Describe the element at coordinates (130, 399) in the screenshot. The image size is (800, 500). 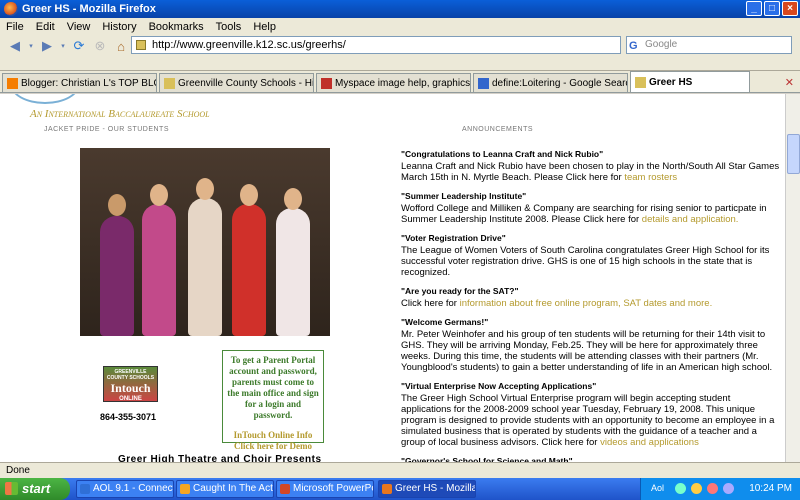
I see `intouch-sub: ONLINE` at that location.